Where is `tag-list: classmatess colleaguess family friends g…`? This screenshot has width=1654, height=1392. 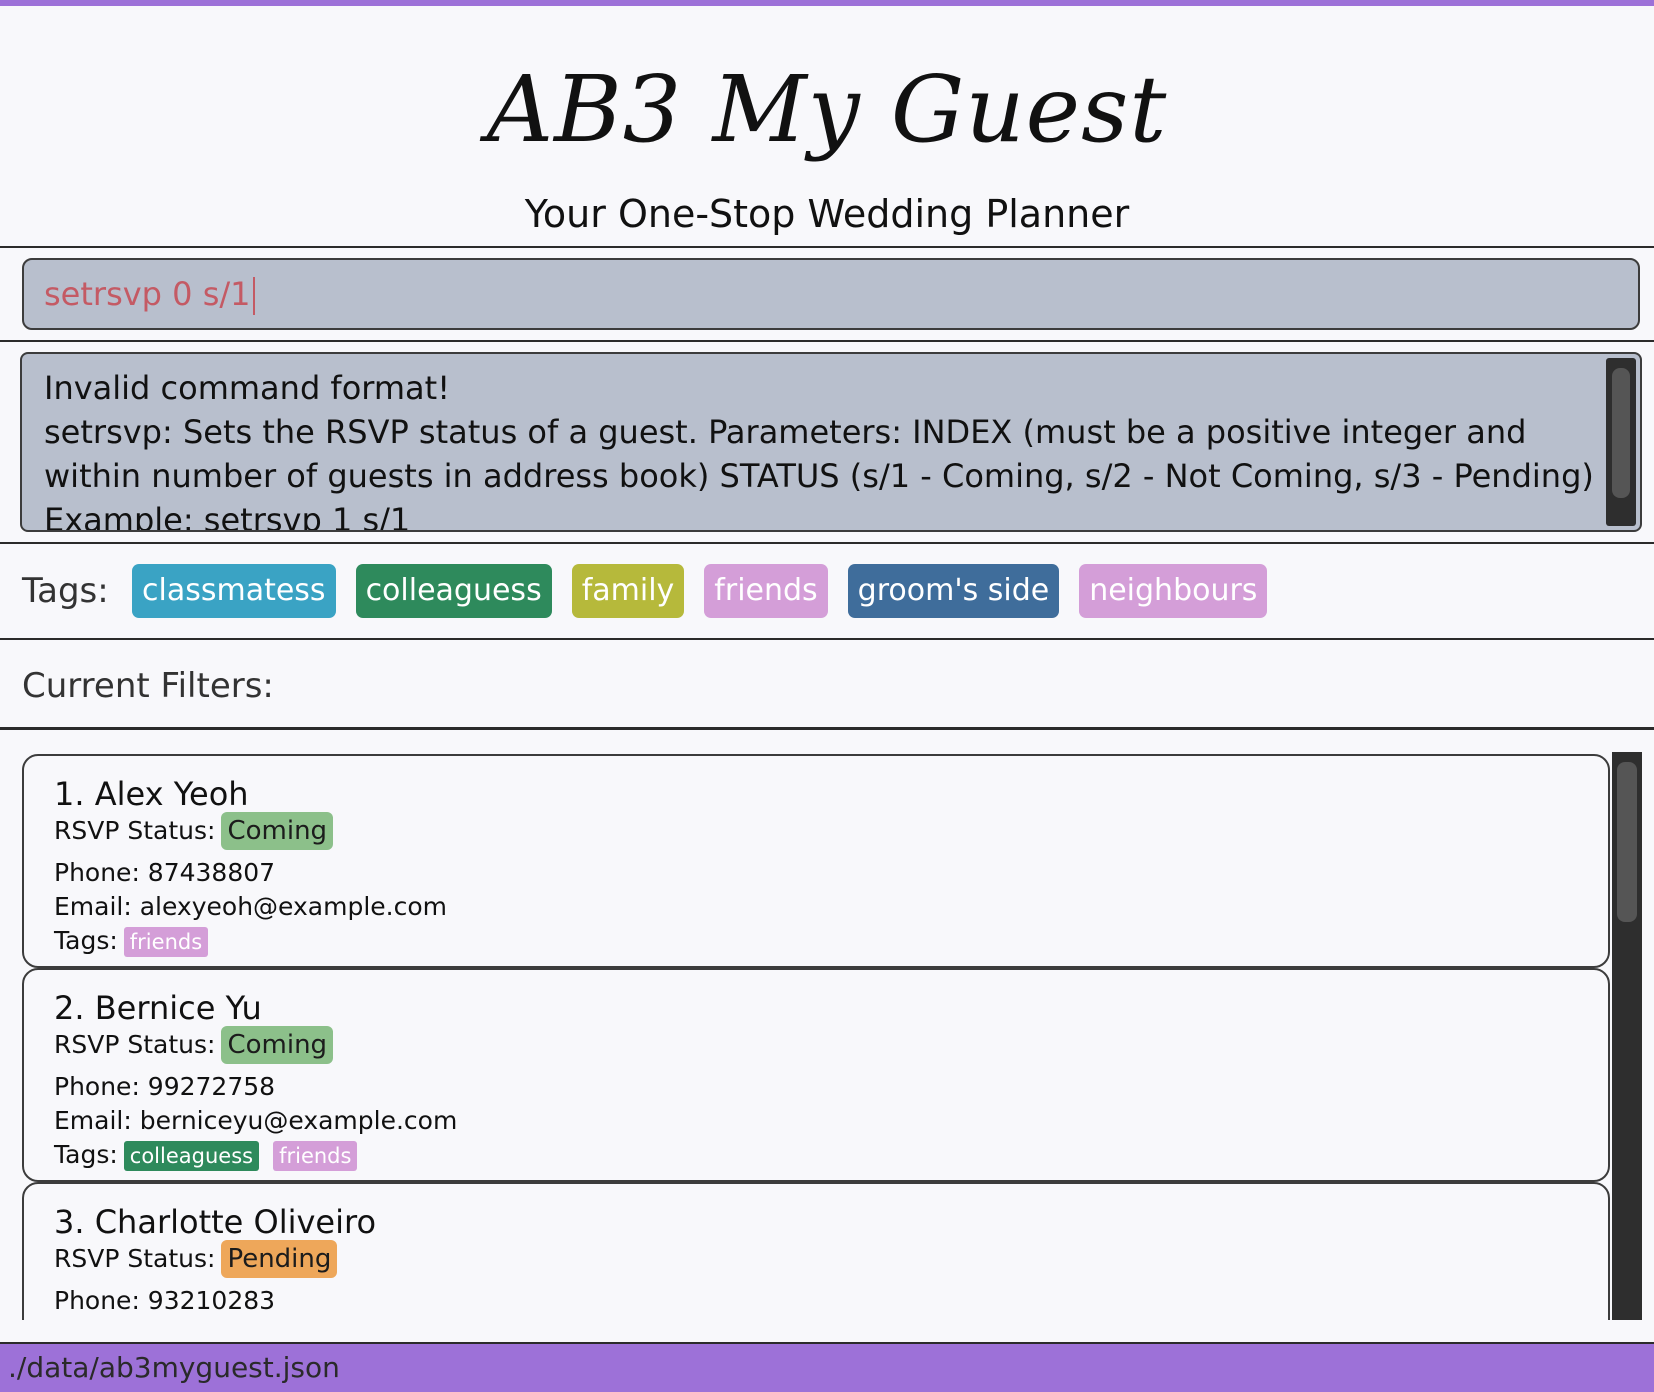
tag-list: classmatess colleaguess family friends g… is located at coordinates (700, 591).